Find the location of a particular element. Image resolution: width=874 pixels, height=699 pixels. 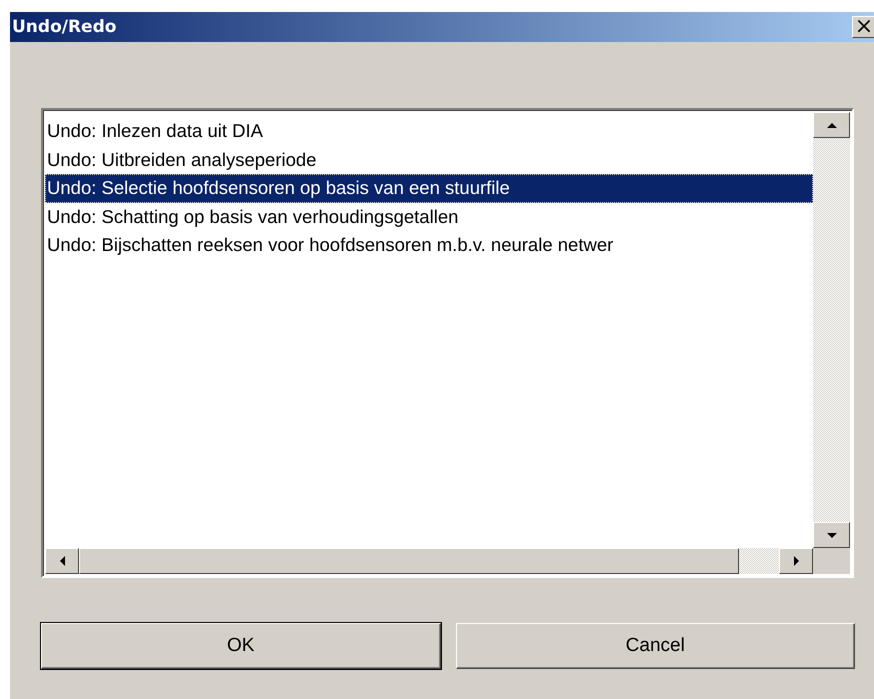

list-item: Undo: Uitbreiden analyseperiode is located at coordinates (429, 160).